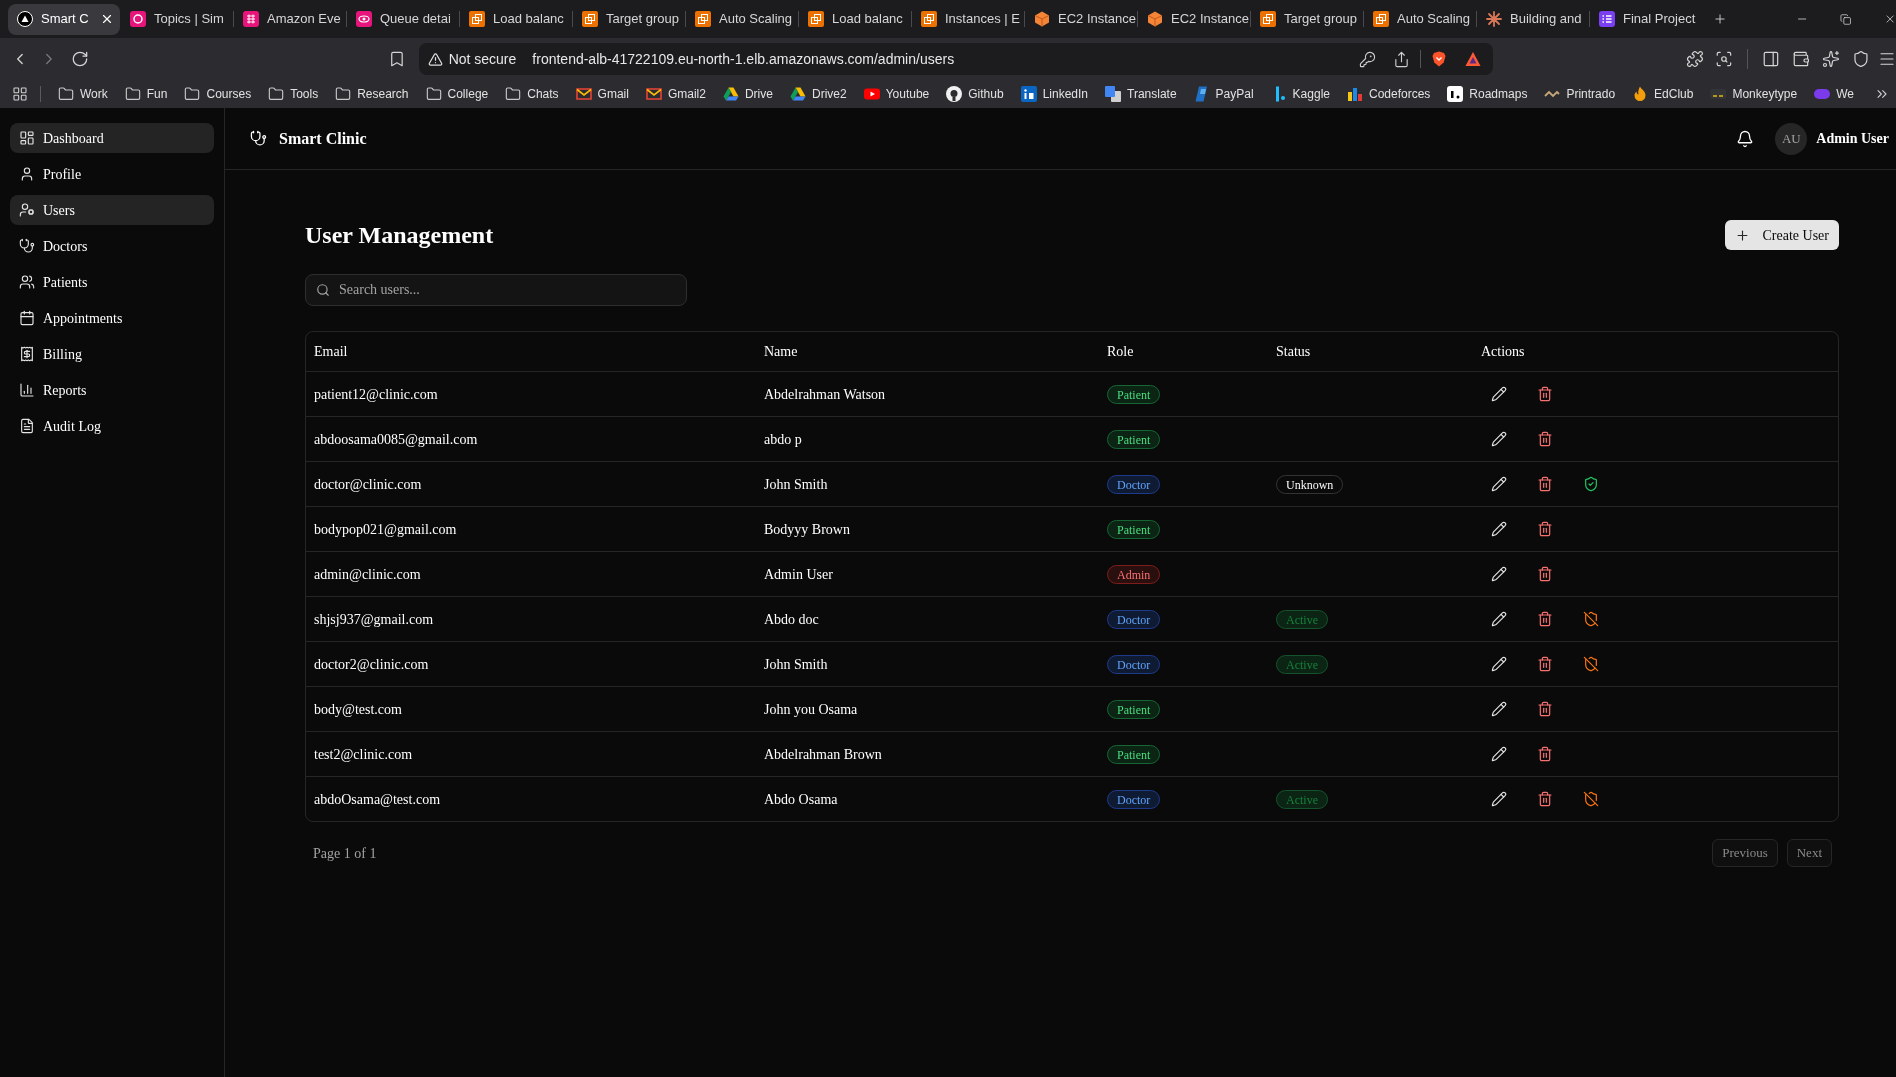  I want to click on share-icon, so click(1401, 59).